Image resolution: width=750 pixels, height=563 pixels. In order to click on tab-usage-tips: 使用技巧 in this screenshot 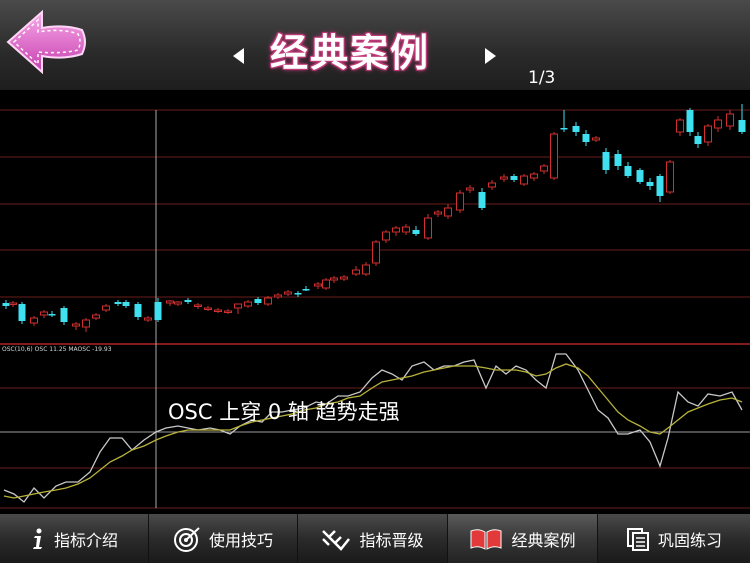, I will do `click(223, 538)`.